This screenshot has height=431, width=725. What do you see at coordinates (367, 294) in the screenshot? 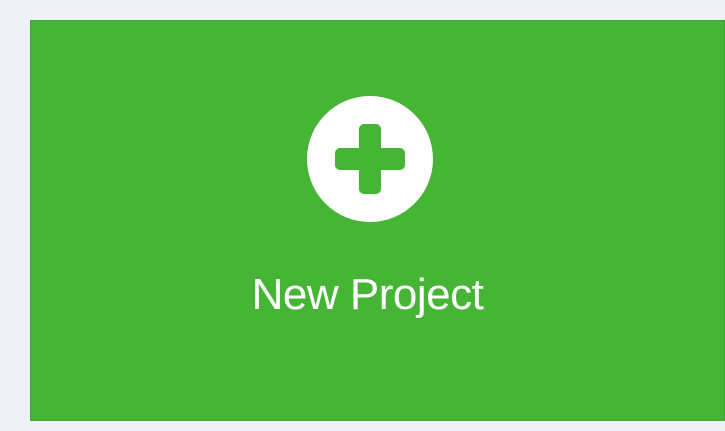
I see `new-project-label: New Project` at bounding box center [367, 294].